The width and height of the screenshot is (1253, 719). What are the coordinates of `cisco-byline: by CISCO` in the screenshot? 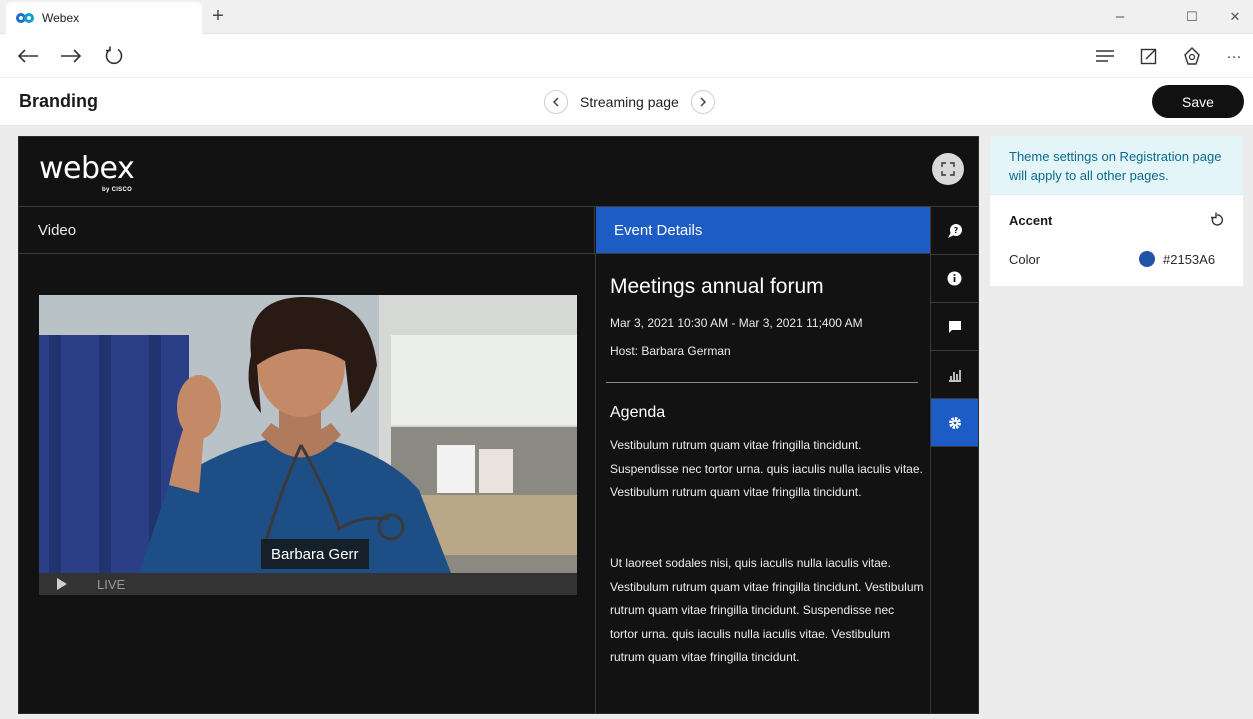 It's located at (117, 190).